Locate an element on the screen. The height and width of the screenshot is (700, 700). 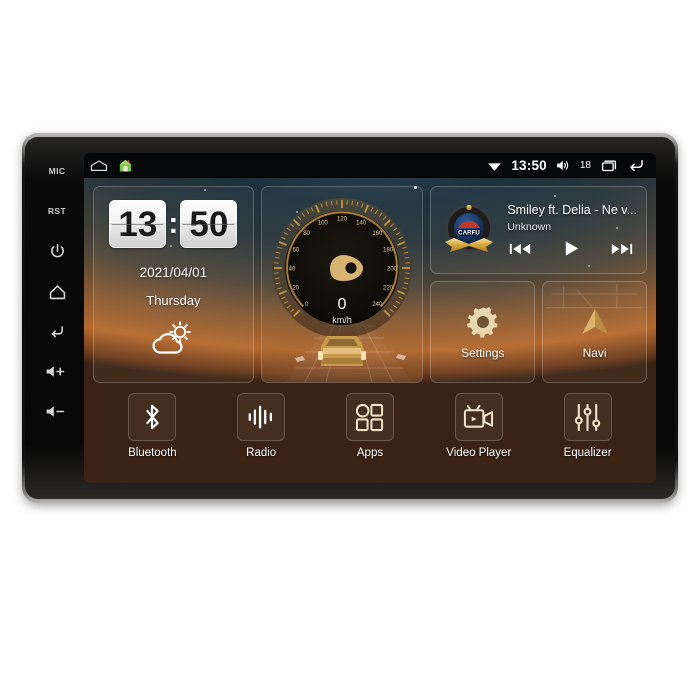
navi-tile: Navi is located at coordinates (595, 332).